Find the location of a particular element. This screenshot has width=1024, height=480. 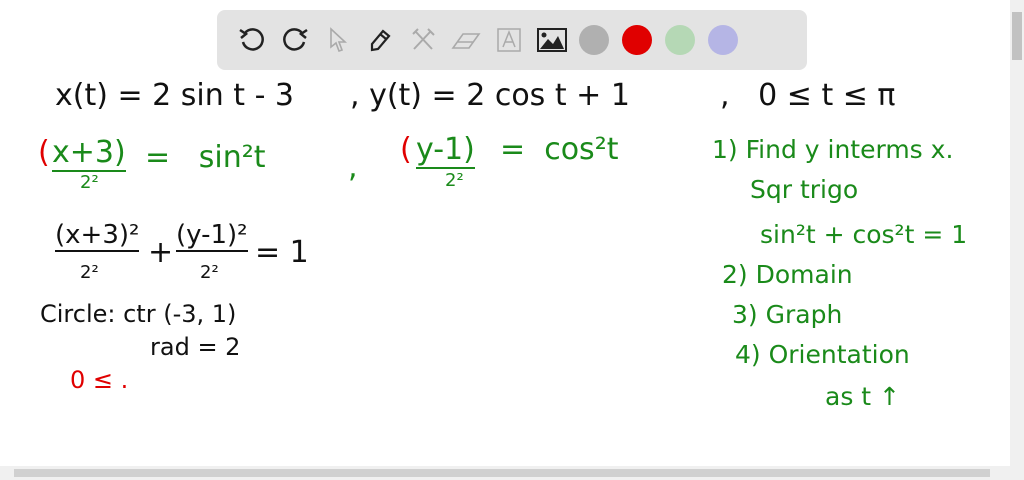

sin-sq: = sin²t is located at coordinates (205, 157).